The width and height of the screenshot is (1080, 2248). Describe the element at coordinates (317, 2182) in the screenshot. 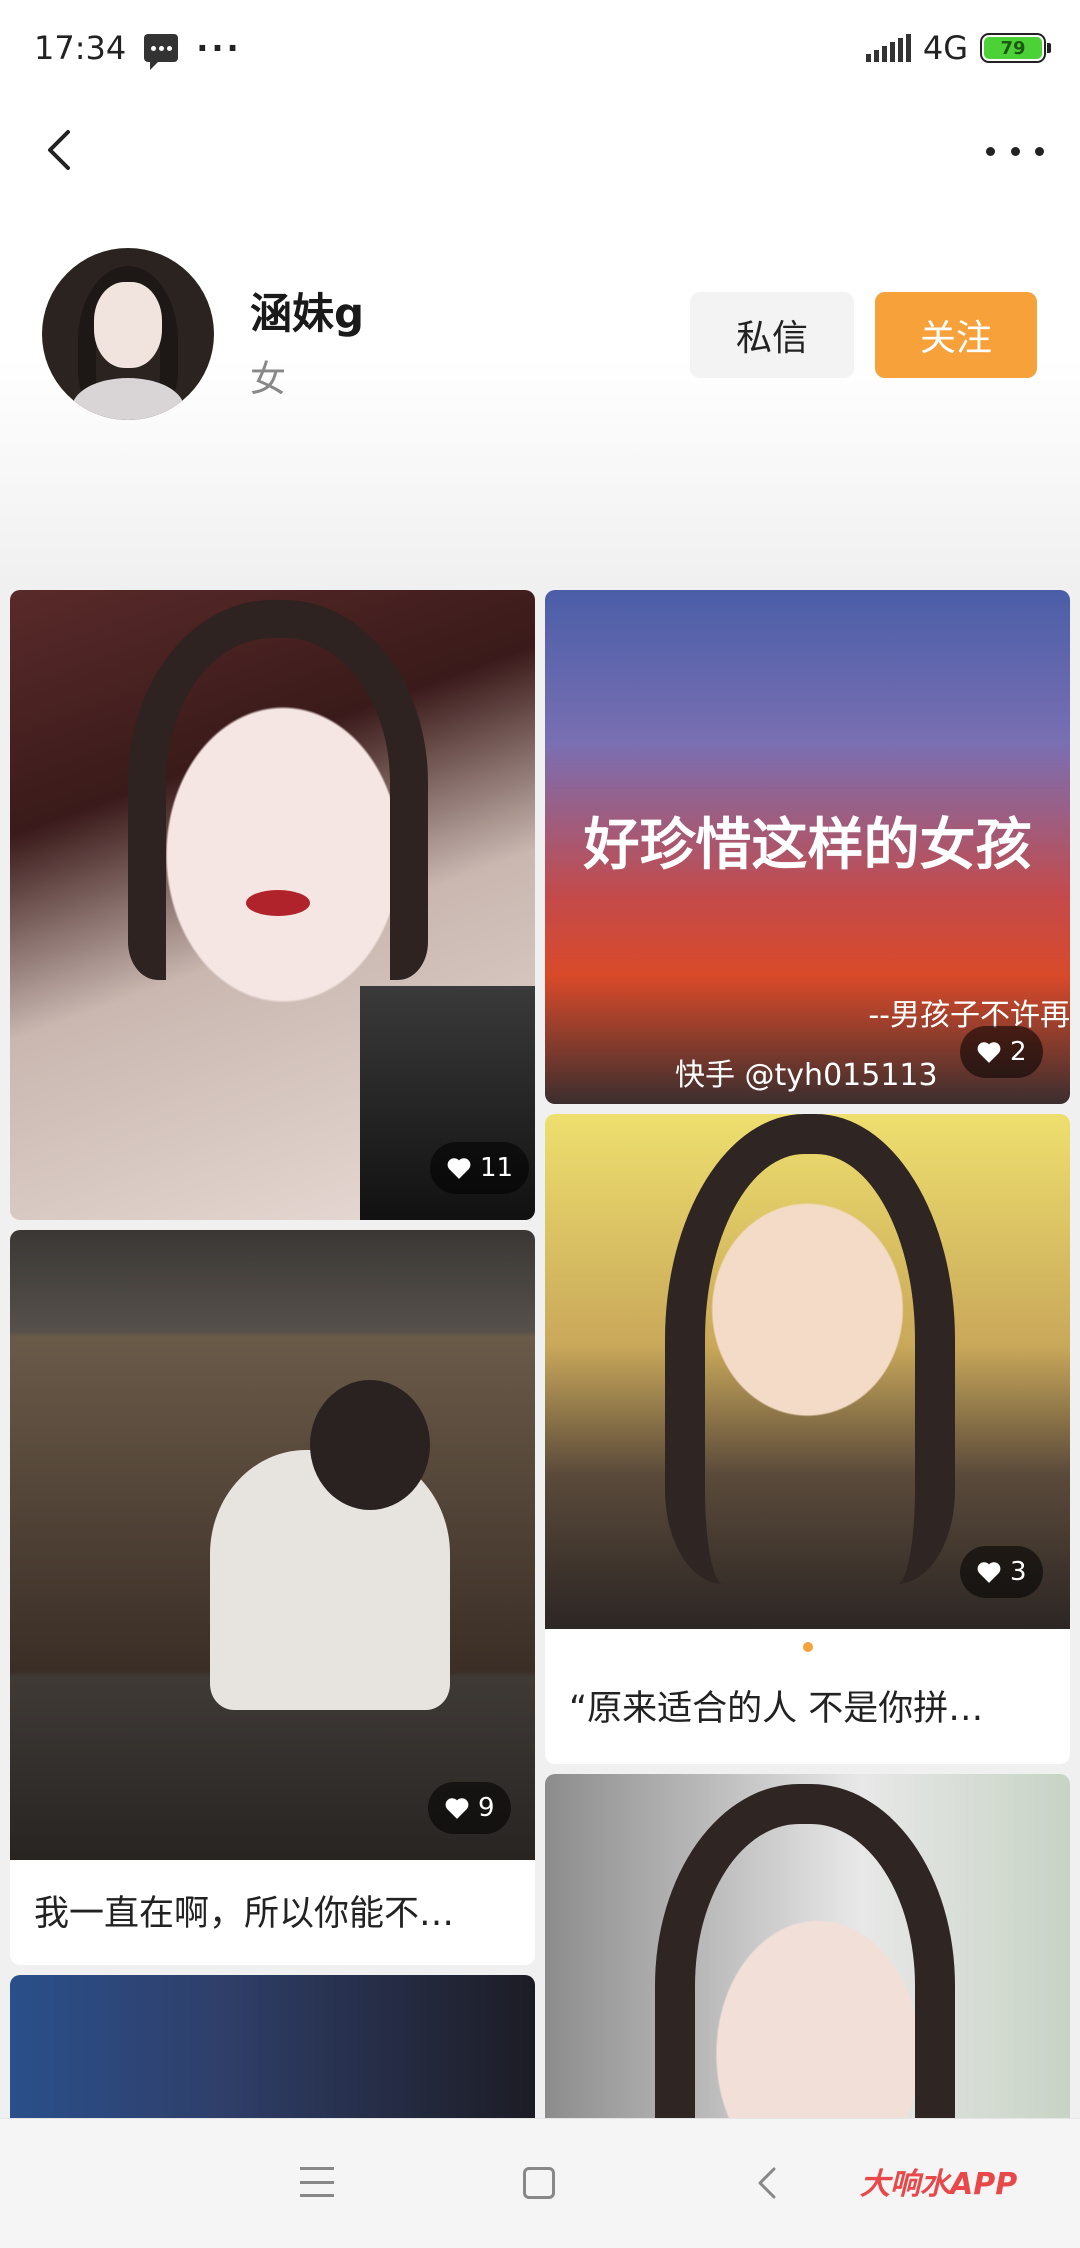

I see `menu-key-button` at that location.